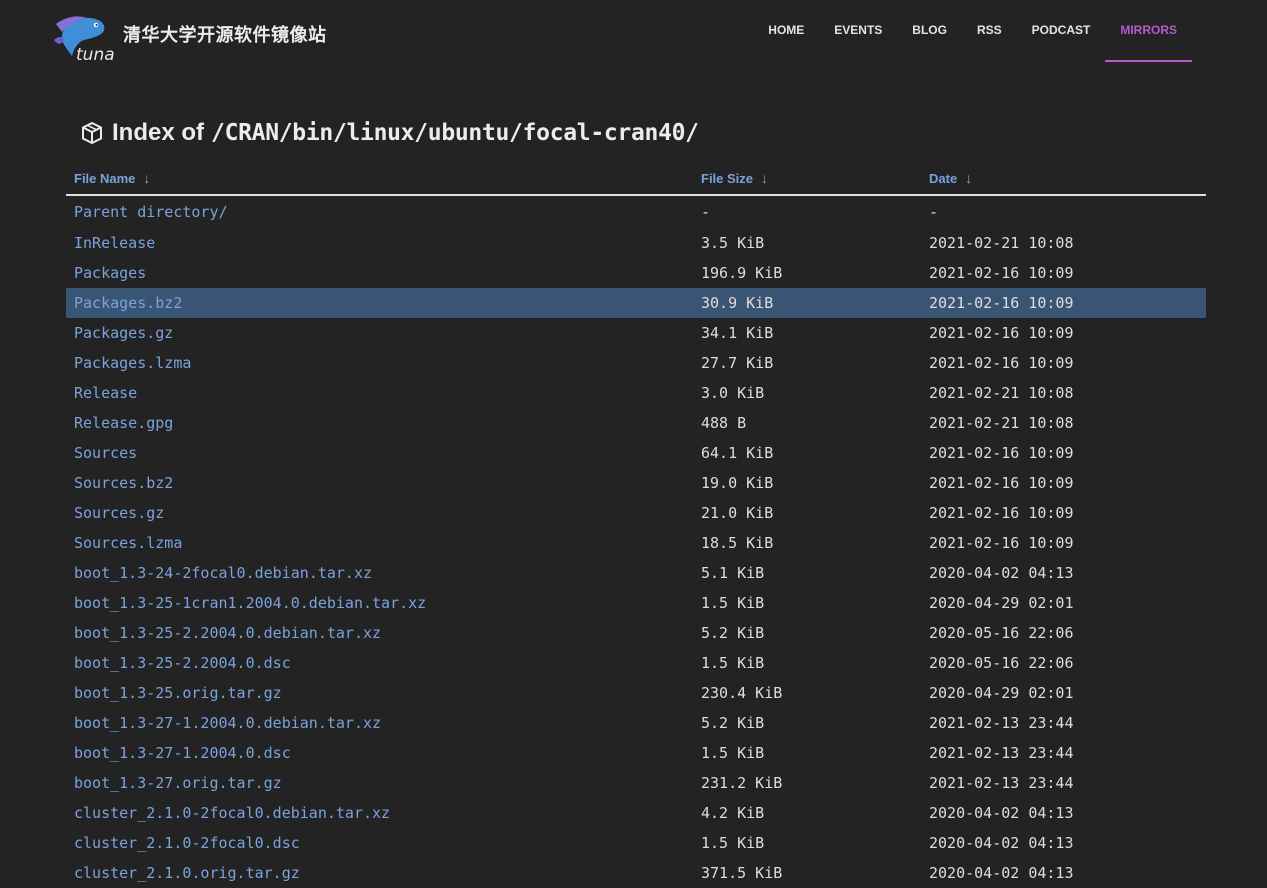  Describe the element at coordinates (934, 212) in the screenshot. I see `file-date: -` at that location.